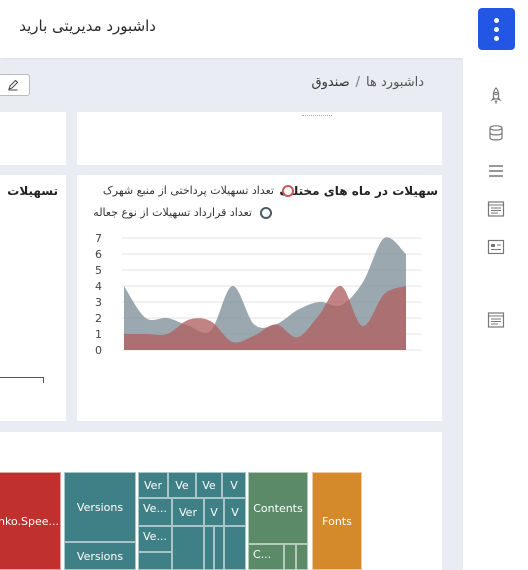  I want to click on y-tick-label: 7, so click(98, 238).